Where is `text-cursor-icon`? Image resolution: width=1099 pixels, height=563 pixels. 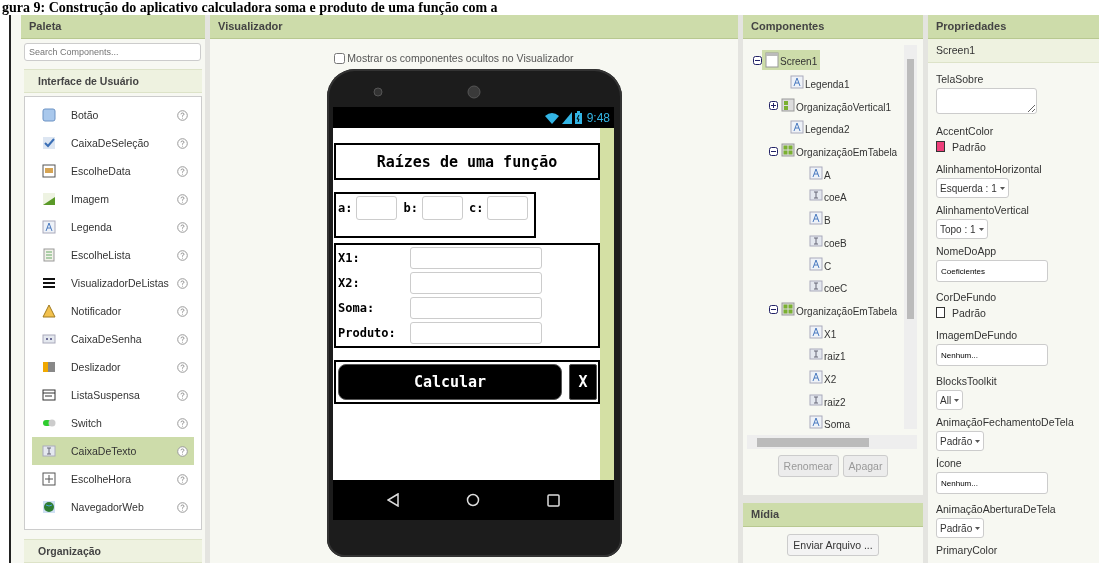
text-cursor-icon is located at coordinates (49, 451).